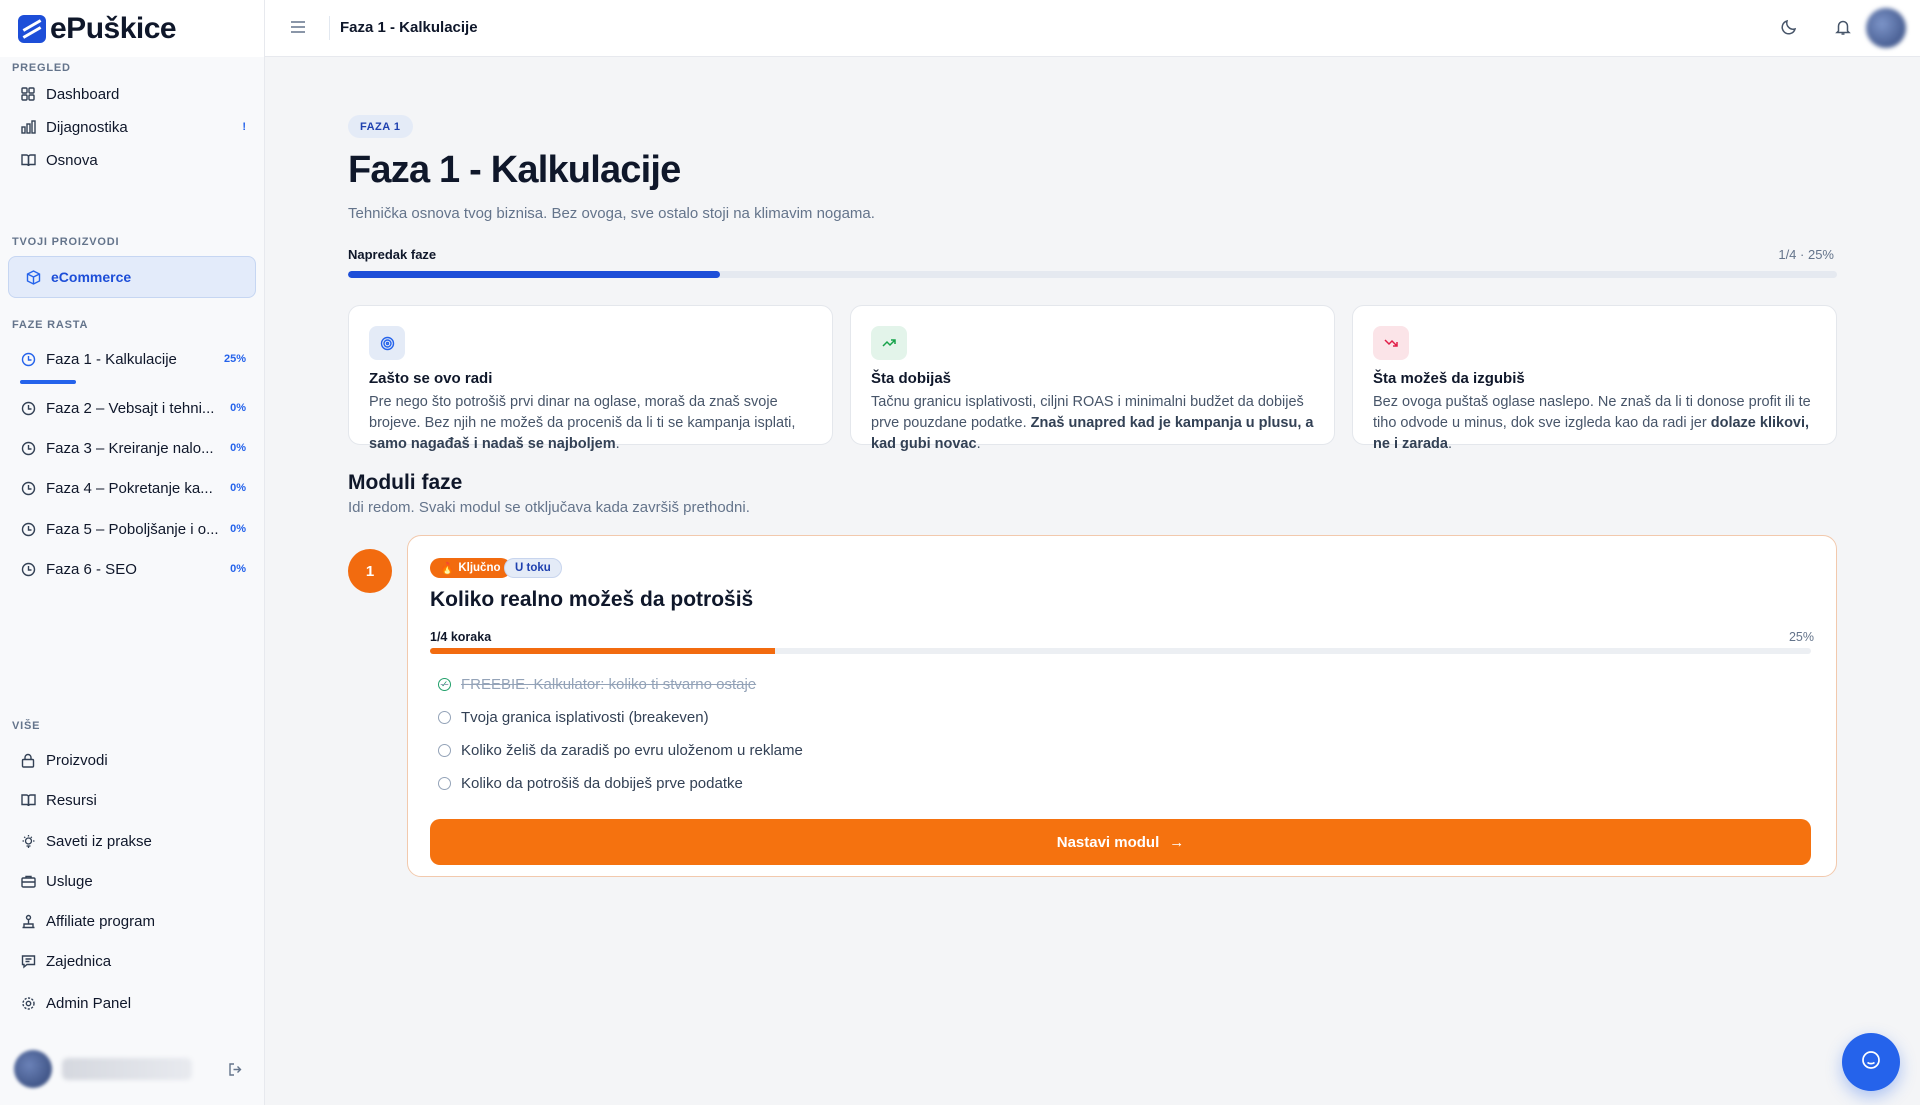  Describe the element at coordinates (1177, 842) in the screenshot. I see `arrow-right-icon: →` at that location.